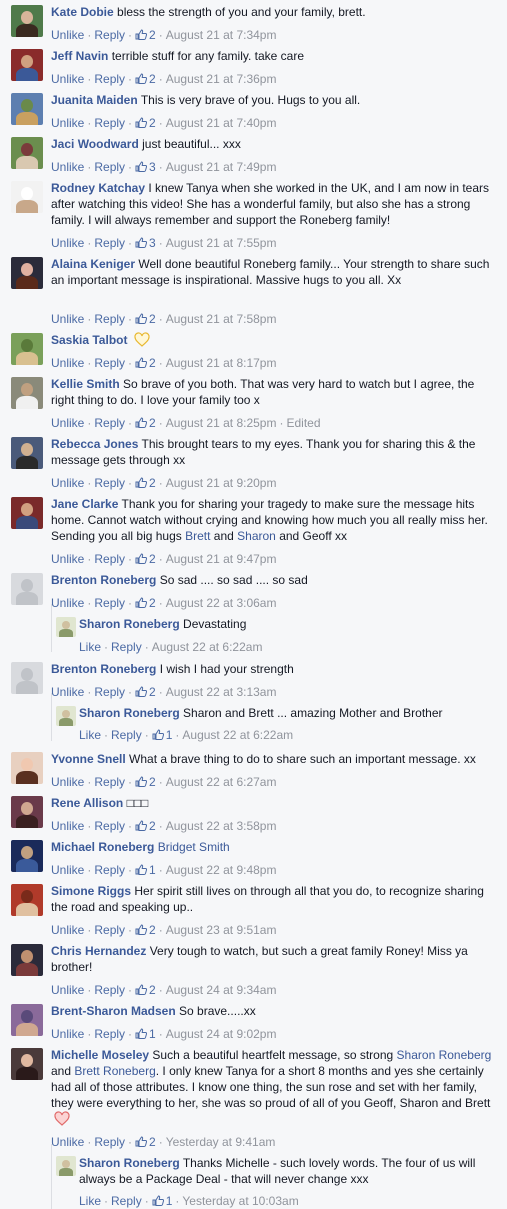 This screenshot has width=507, height=1209. Describe the element at coordinates (94, 100) in the screenshot. I see `author-name-link: Juanita Maiden` at that location.